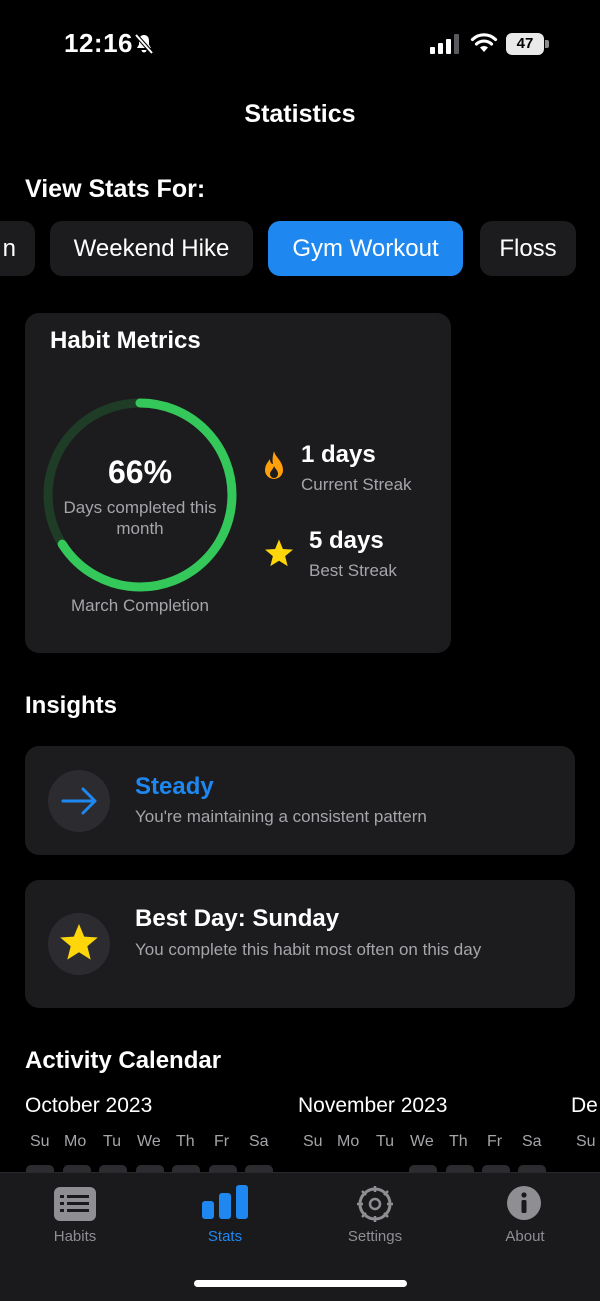 The width and height of the screenshot is (600, 1301). Describe the element at coordinates (528, 248) in the screenshot. I see `habit-chip-floss: Floss` at that location.